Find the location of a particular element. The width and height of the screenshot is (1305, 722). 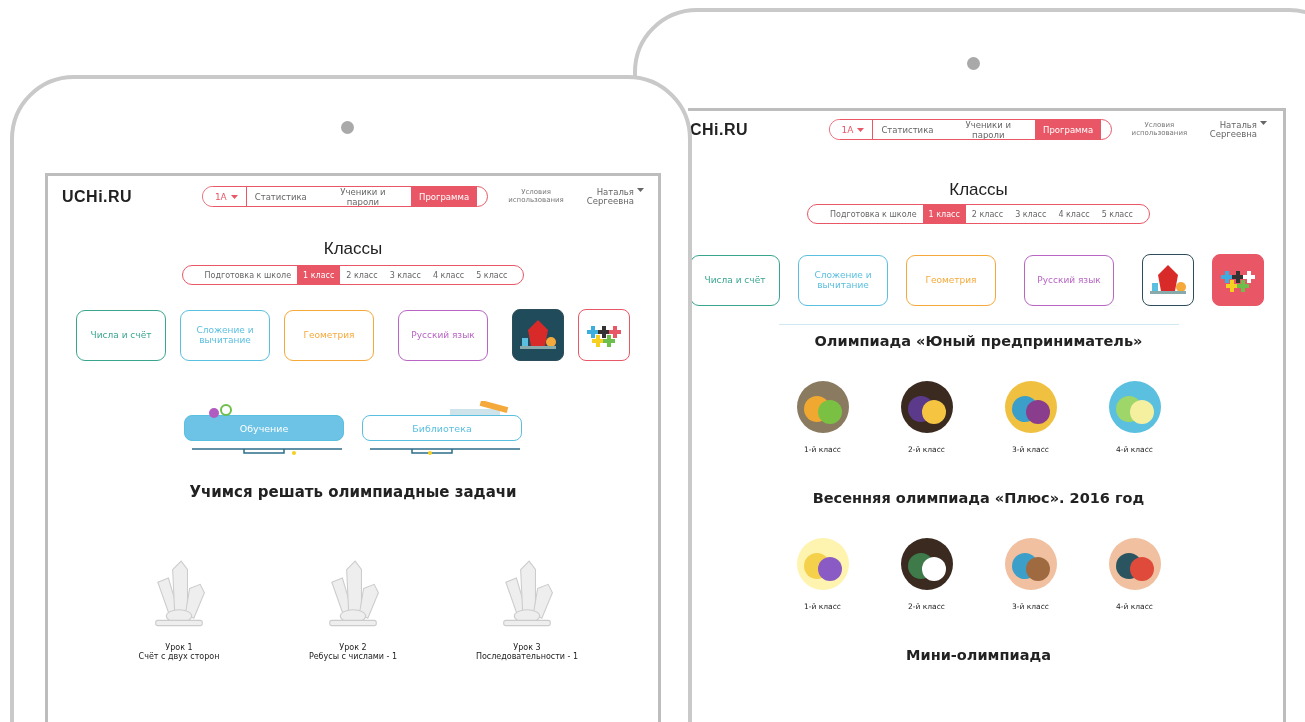

logo: CHi.RU is located at coordinates (754, 129).